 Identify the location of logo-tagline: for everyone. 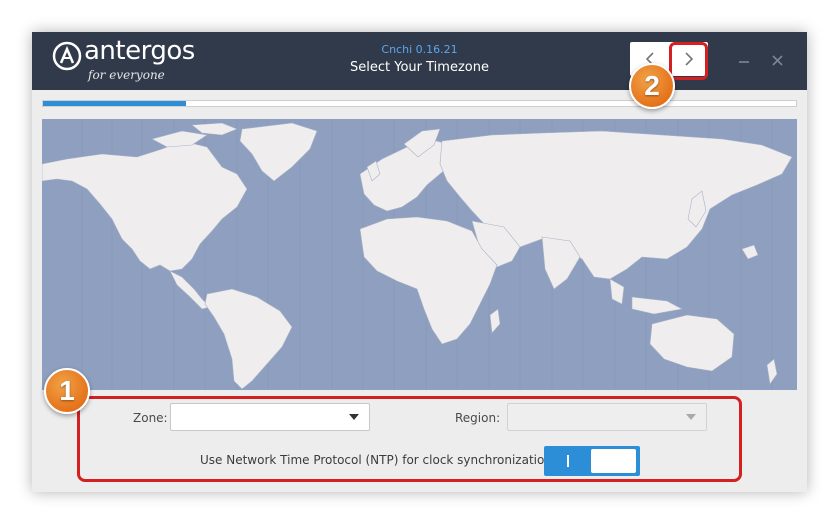
(126, 75).